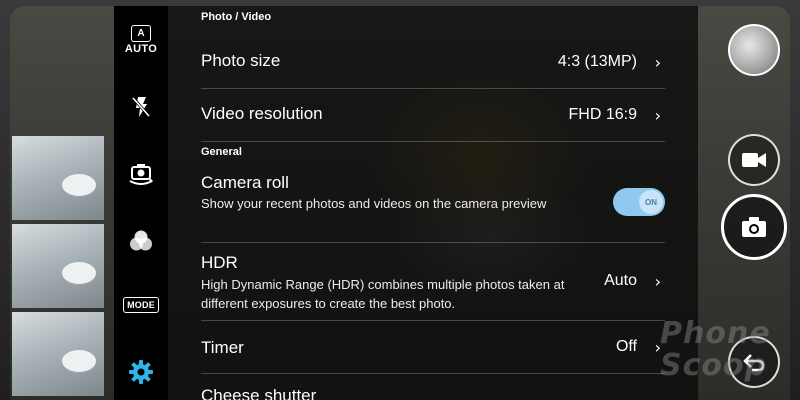 Image resolution: width=800 pixels, height=400 pixels. I want to click on camera-icon-bar: A AUTO MODE, so click(141, 203).